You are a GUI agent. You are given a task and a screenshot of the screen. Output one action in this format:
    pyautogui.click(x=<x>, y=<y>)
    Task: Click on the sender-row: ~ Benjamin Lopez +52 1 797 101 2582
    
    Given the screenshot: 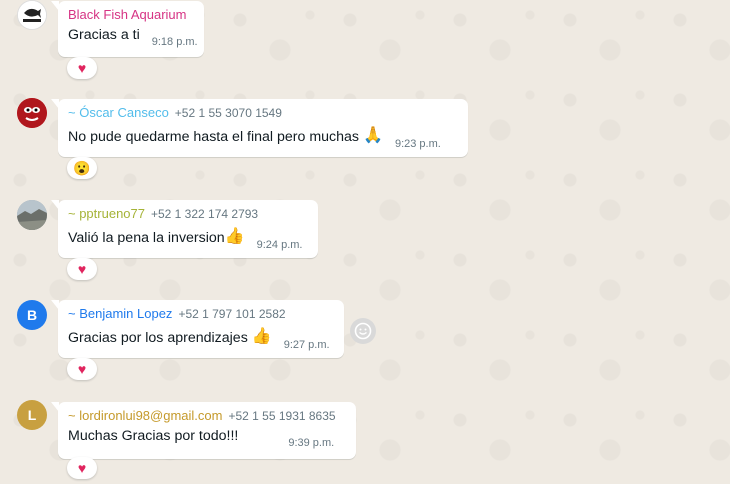 What is the action you would take?
    pyautogui.click(x=201, y=313)
    